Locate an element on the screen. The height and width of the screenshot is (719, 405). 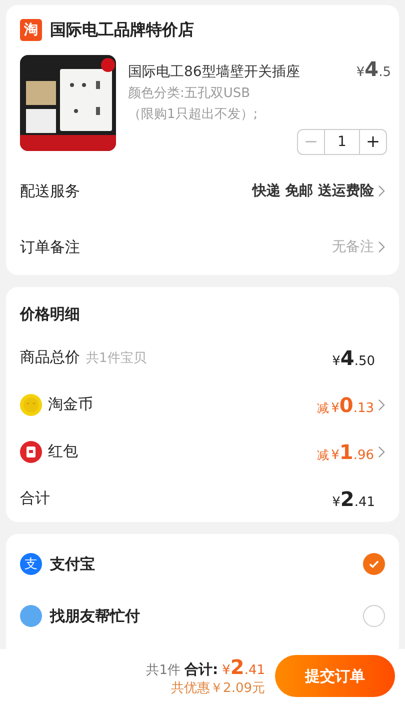
product-note: （限购1只超出不发）; is located at coordinates (193, 114).